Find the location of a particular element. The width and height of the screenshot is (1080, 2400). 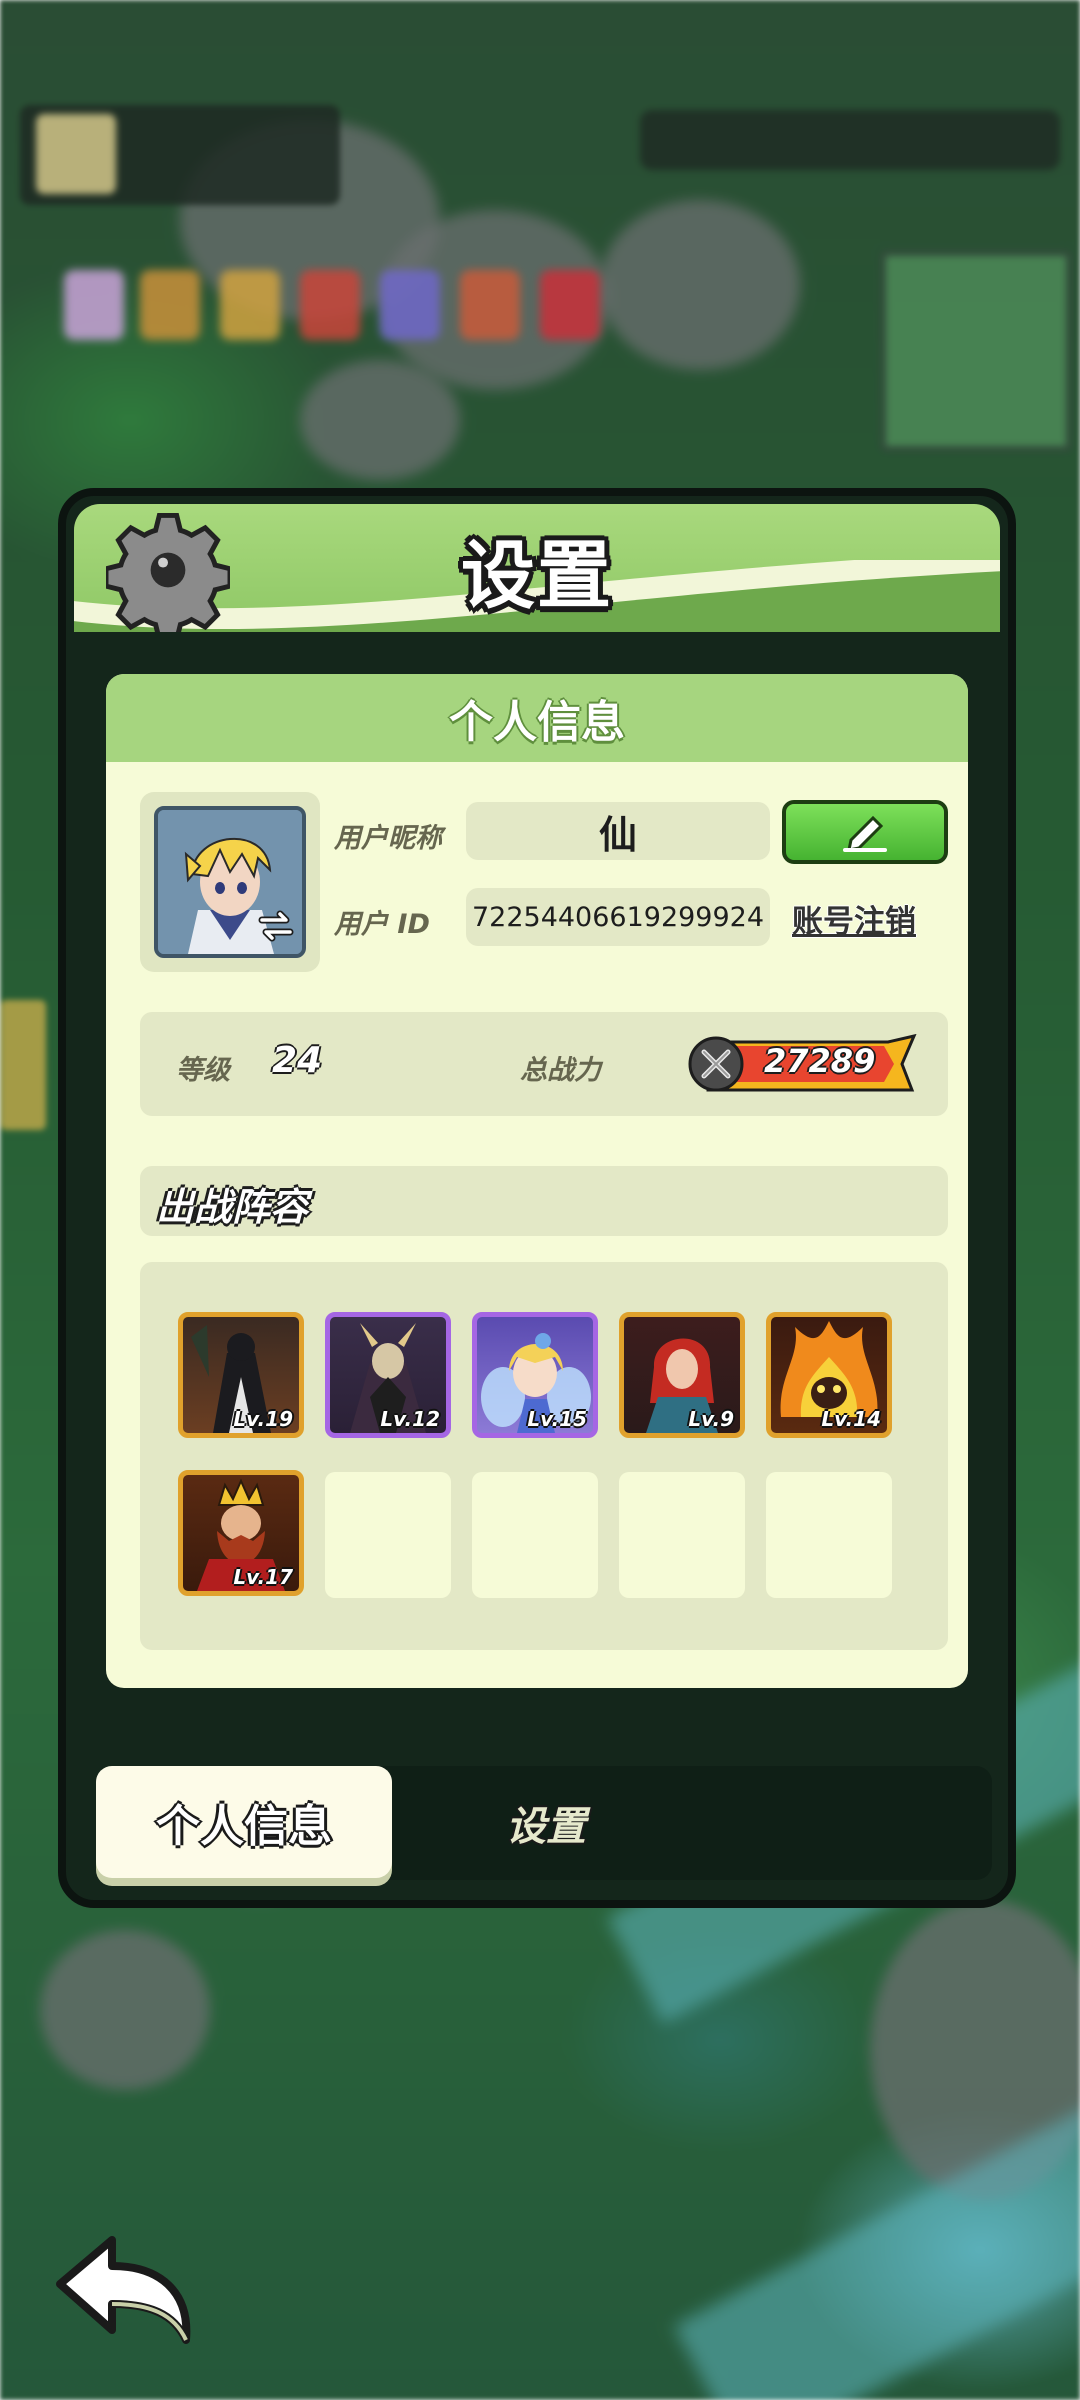

edit-nickname-button is located at coordinates (865, 832).